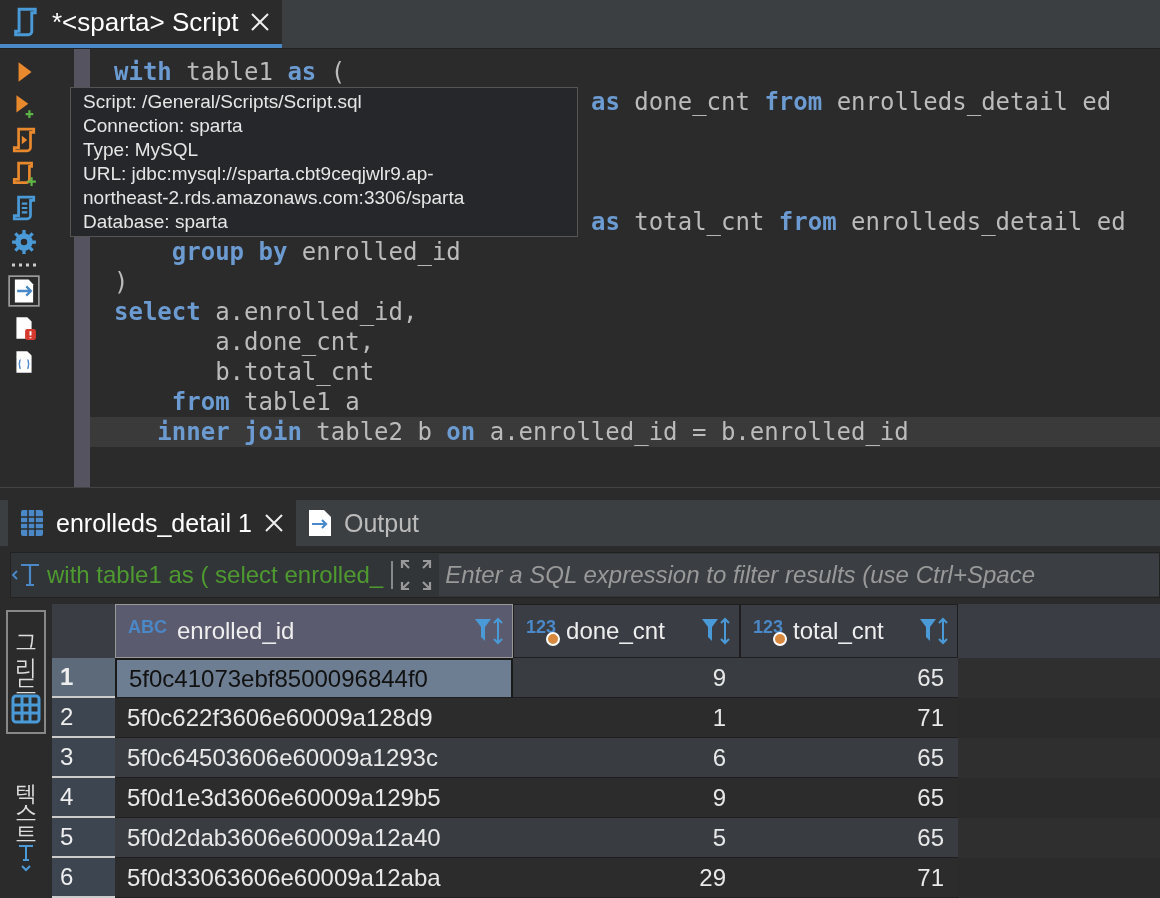  Describe the element at coordinates (230, 72) in the screenshot. I see `code-line: with table1 as (` at that location.